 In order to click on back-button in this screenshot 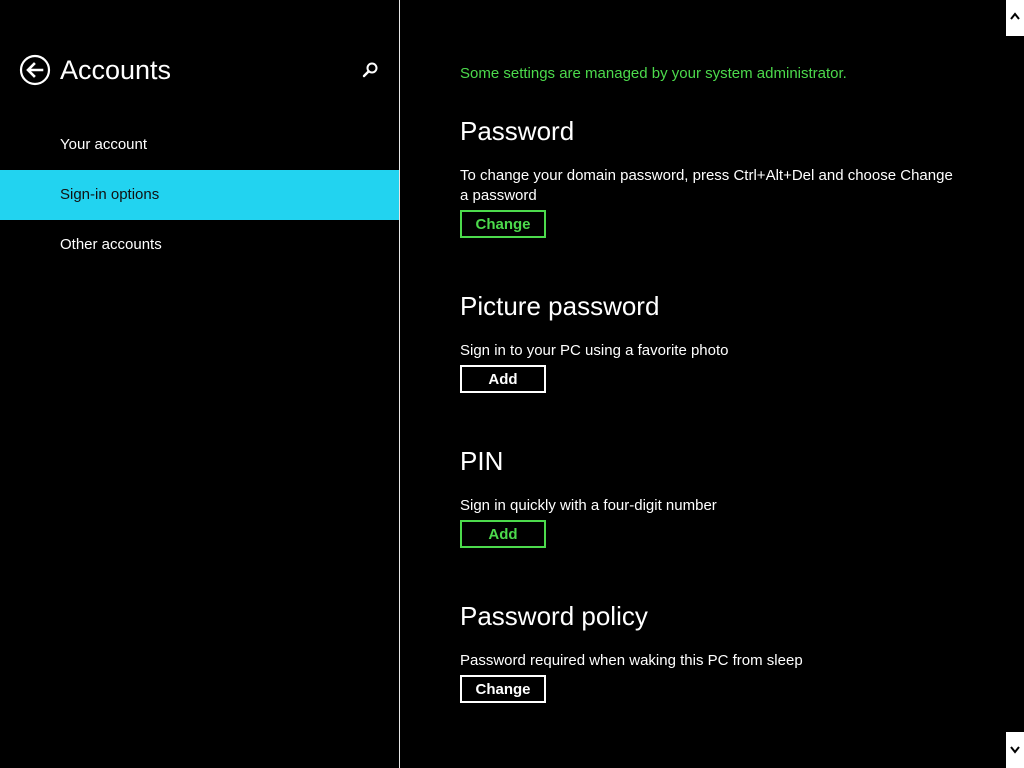, I will do `click(35, 70)`.